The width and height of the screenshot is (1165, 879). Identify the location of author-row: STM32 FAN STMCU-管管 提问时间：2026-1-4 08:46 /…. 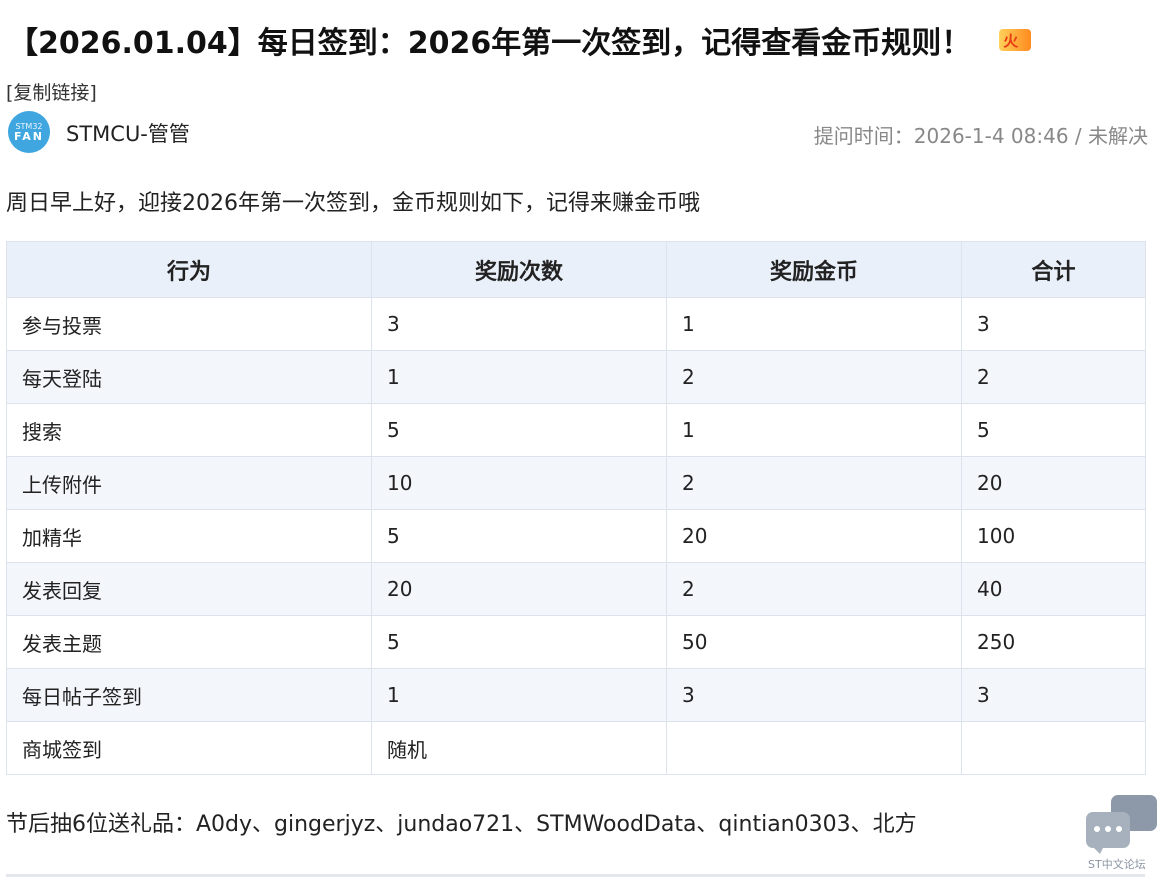
(578, 132).